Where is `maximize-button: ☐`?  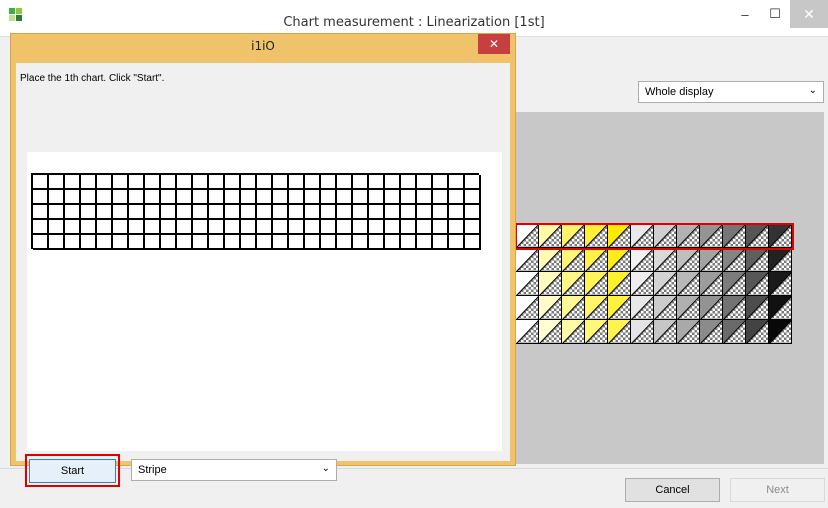
maximize-button: ☐ is located at coordinates (775, 14).